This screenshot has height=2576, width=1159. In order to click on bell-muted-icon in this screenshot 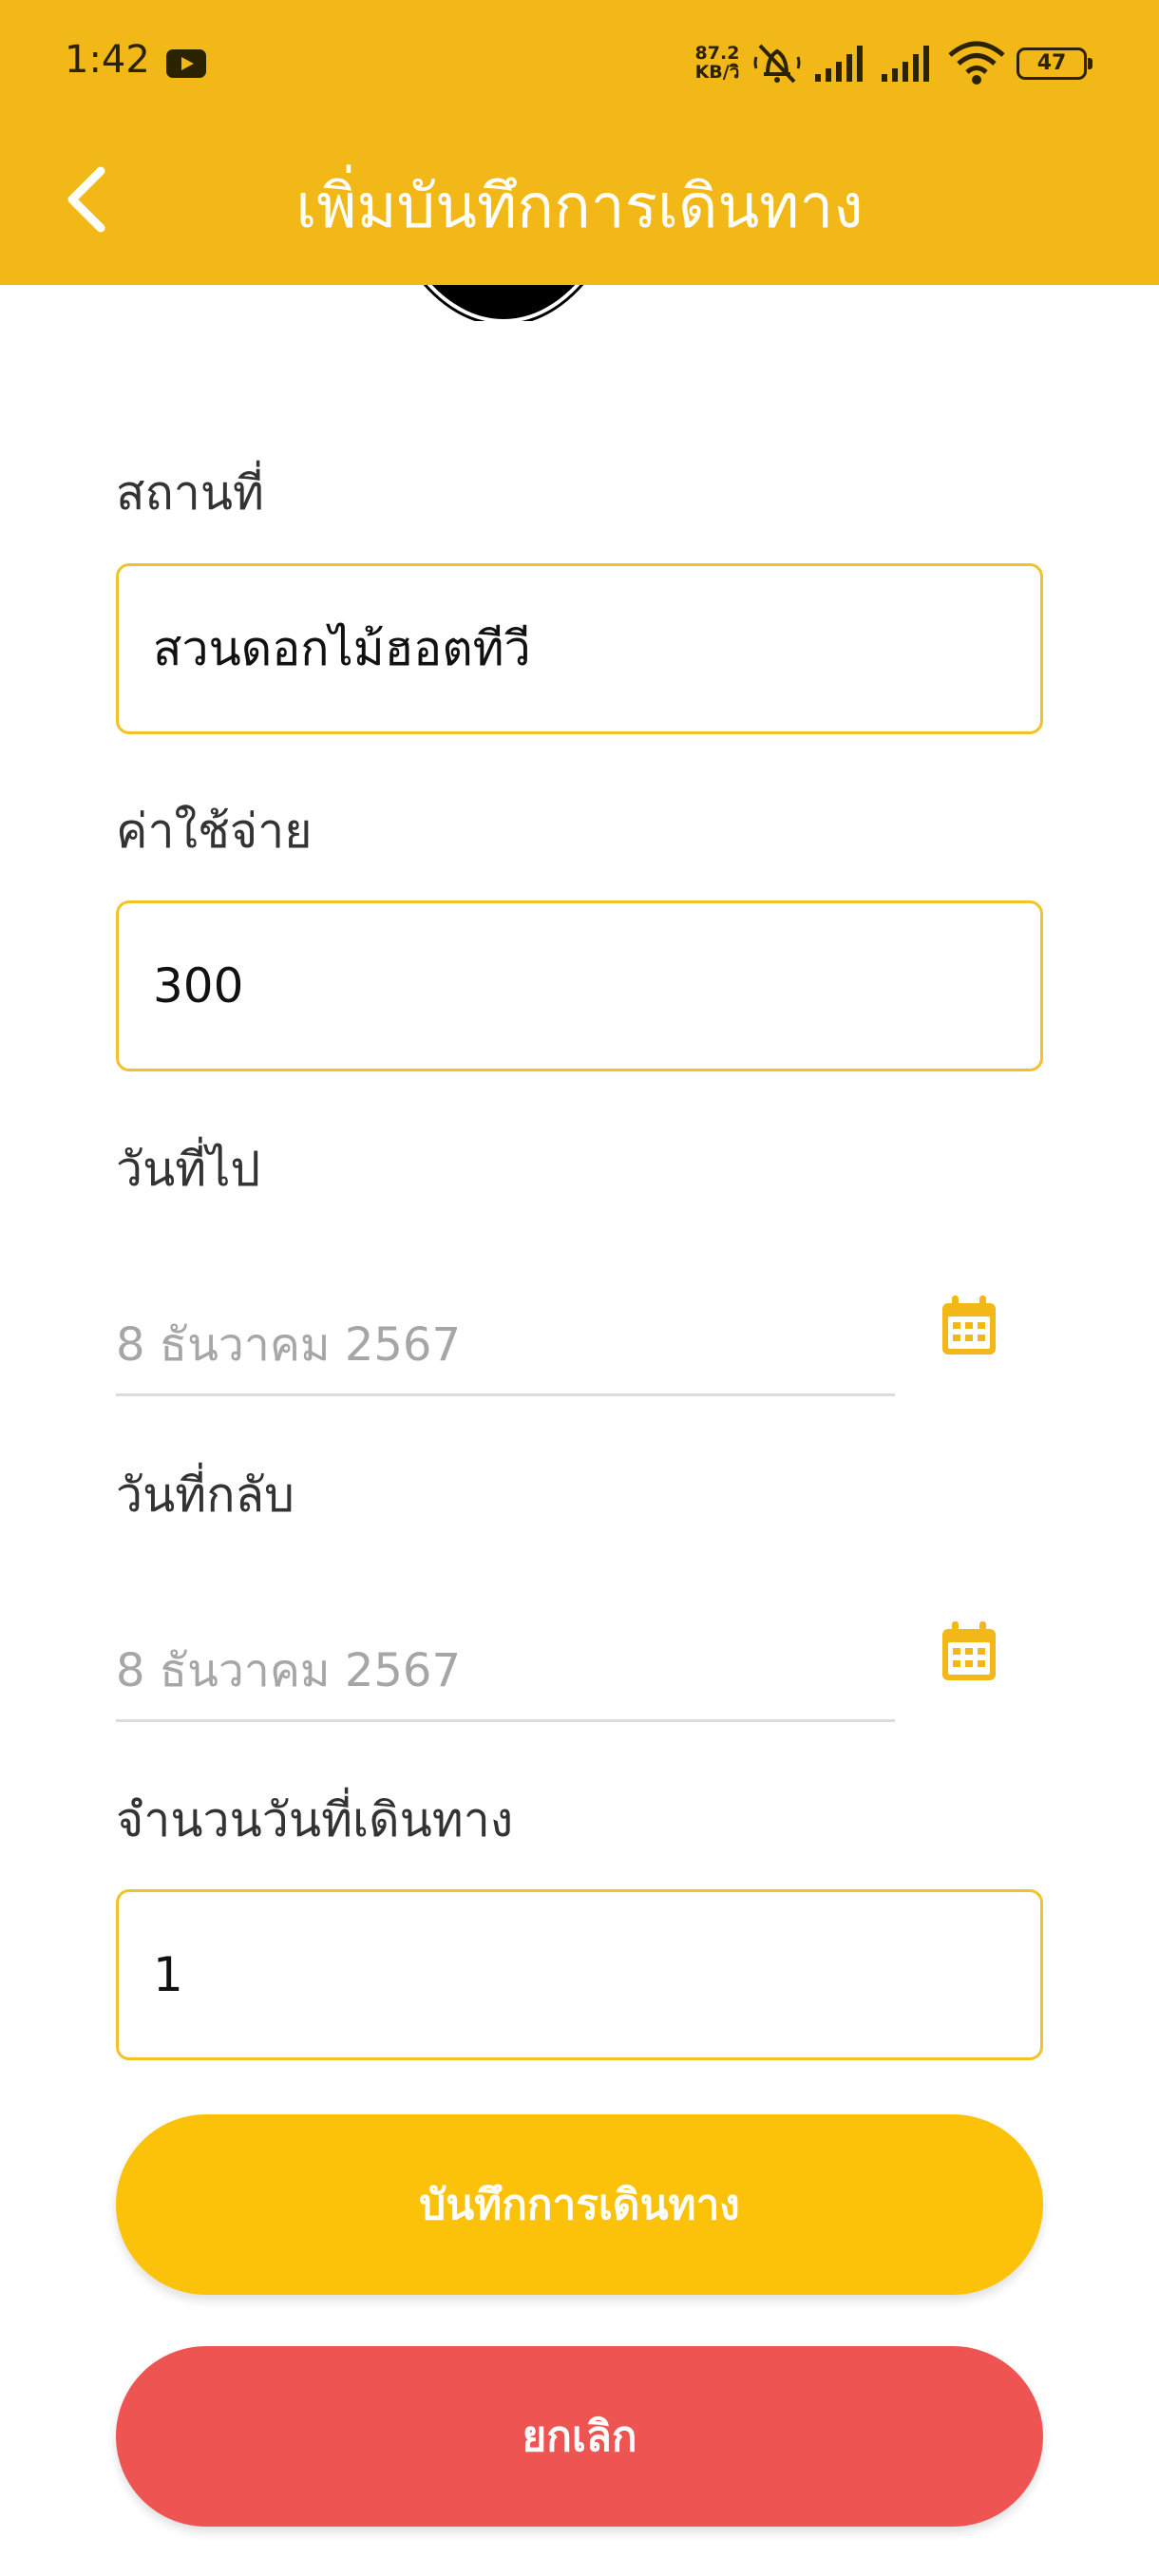, I will do `click(777, 64)`.